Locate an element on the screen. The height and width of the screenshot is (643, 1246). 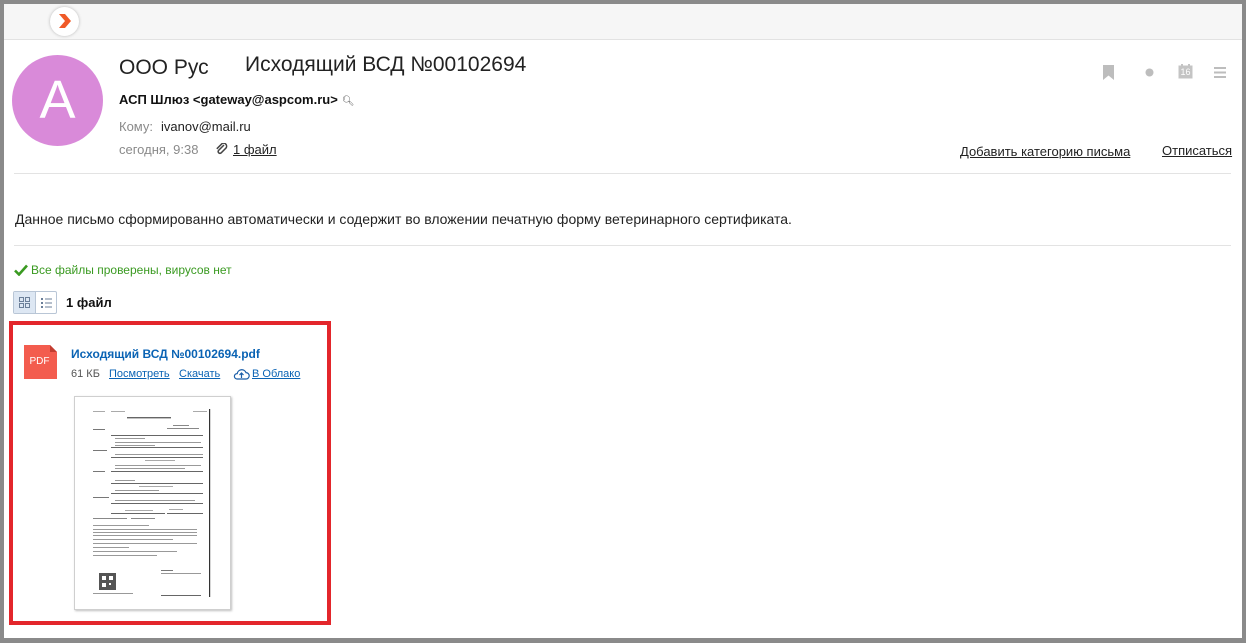
pdf-icon-label: PDF is located at coordinates (39, 361).